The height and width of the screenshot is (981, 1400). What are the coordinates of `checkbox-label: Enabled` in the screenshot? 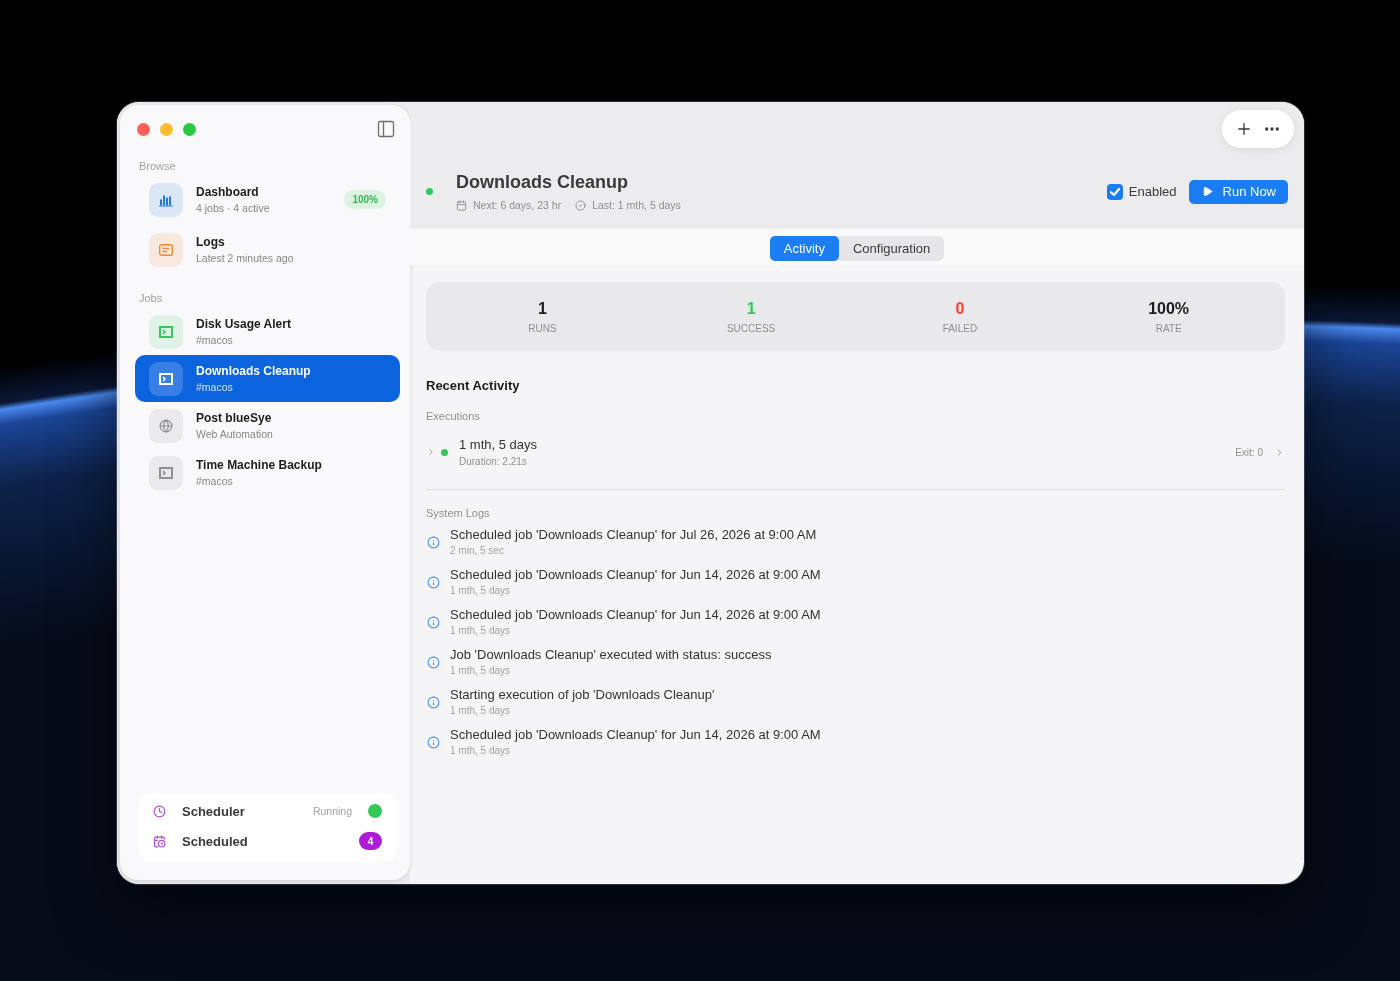 It's located at (1152, 191).